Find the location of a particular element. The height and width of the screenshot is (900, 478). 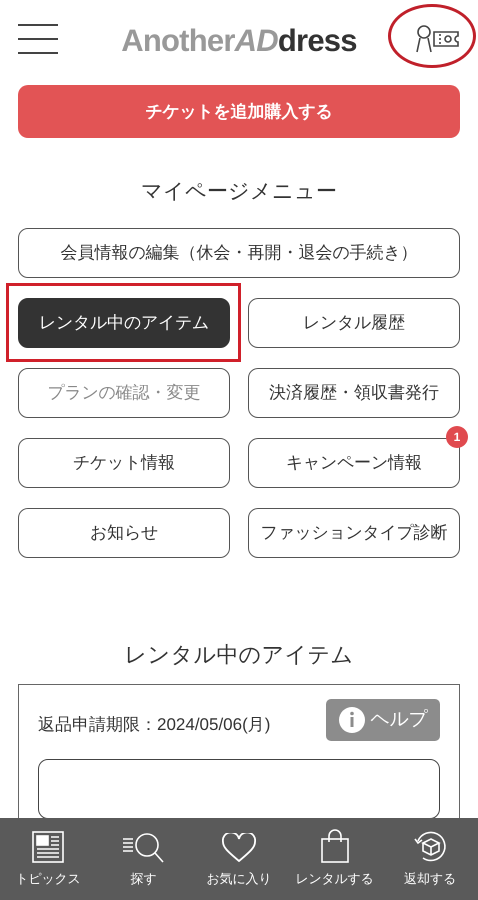

nav-tab: 返却する is located at coordinates (430, 859).